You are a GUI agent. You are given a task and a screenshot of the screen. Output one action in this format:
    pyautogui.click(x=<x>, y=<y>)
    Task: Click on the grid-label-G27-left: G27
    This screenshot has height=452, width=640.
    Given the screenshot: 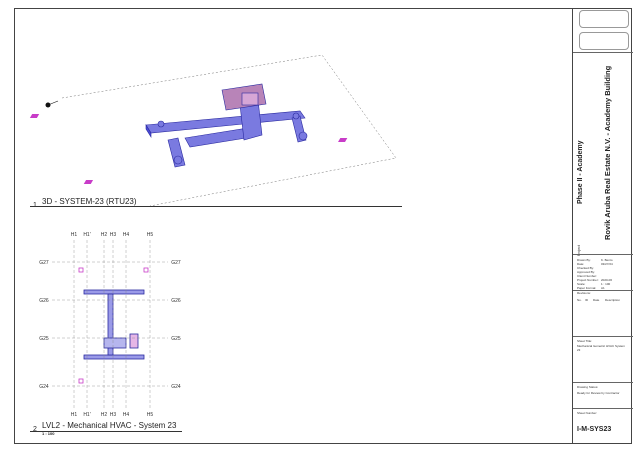 What is the action you would take?
    pyautogui.click(x=44, y=263)
    